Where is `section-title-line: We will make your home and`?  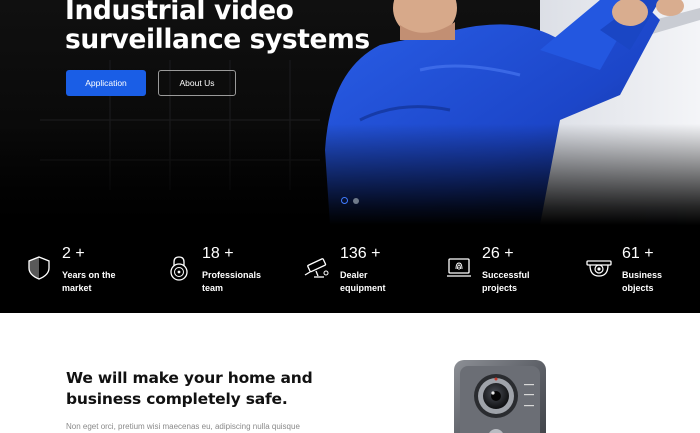
section-title-line: We will make your home and is located at coordinates (189, 378).